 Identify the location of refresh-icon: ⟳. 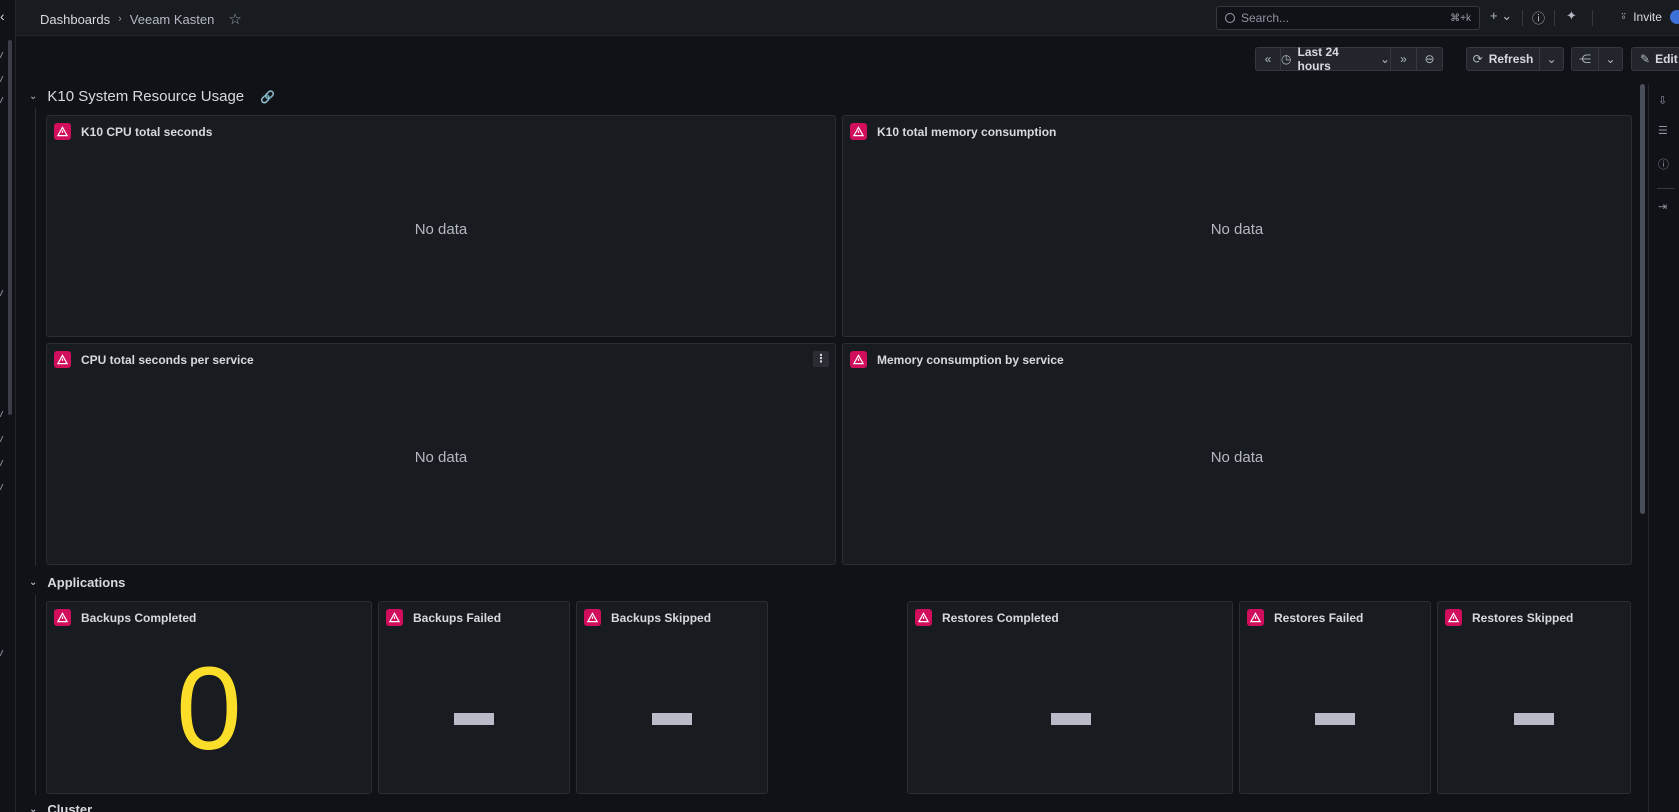
(1477, 59).